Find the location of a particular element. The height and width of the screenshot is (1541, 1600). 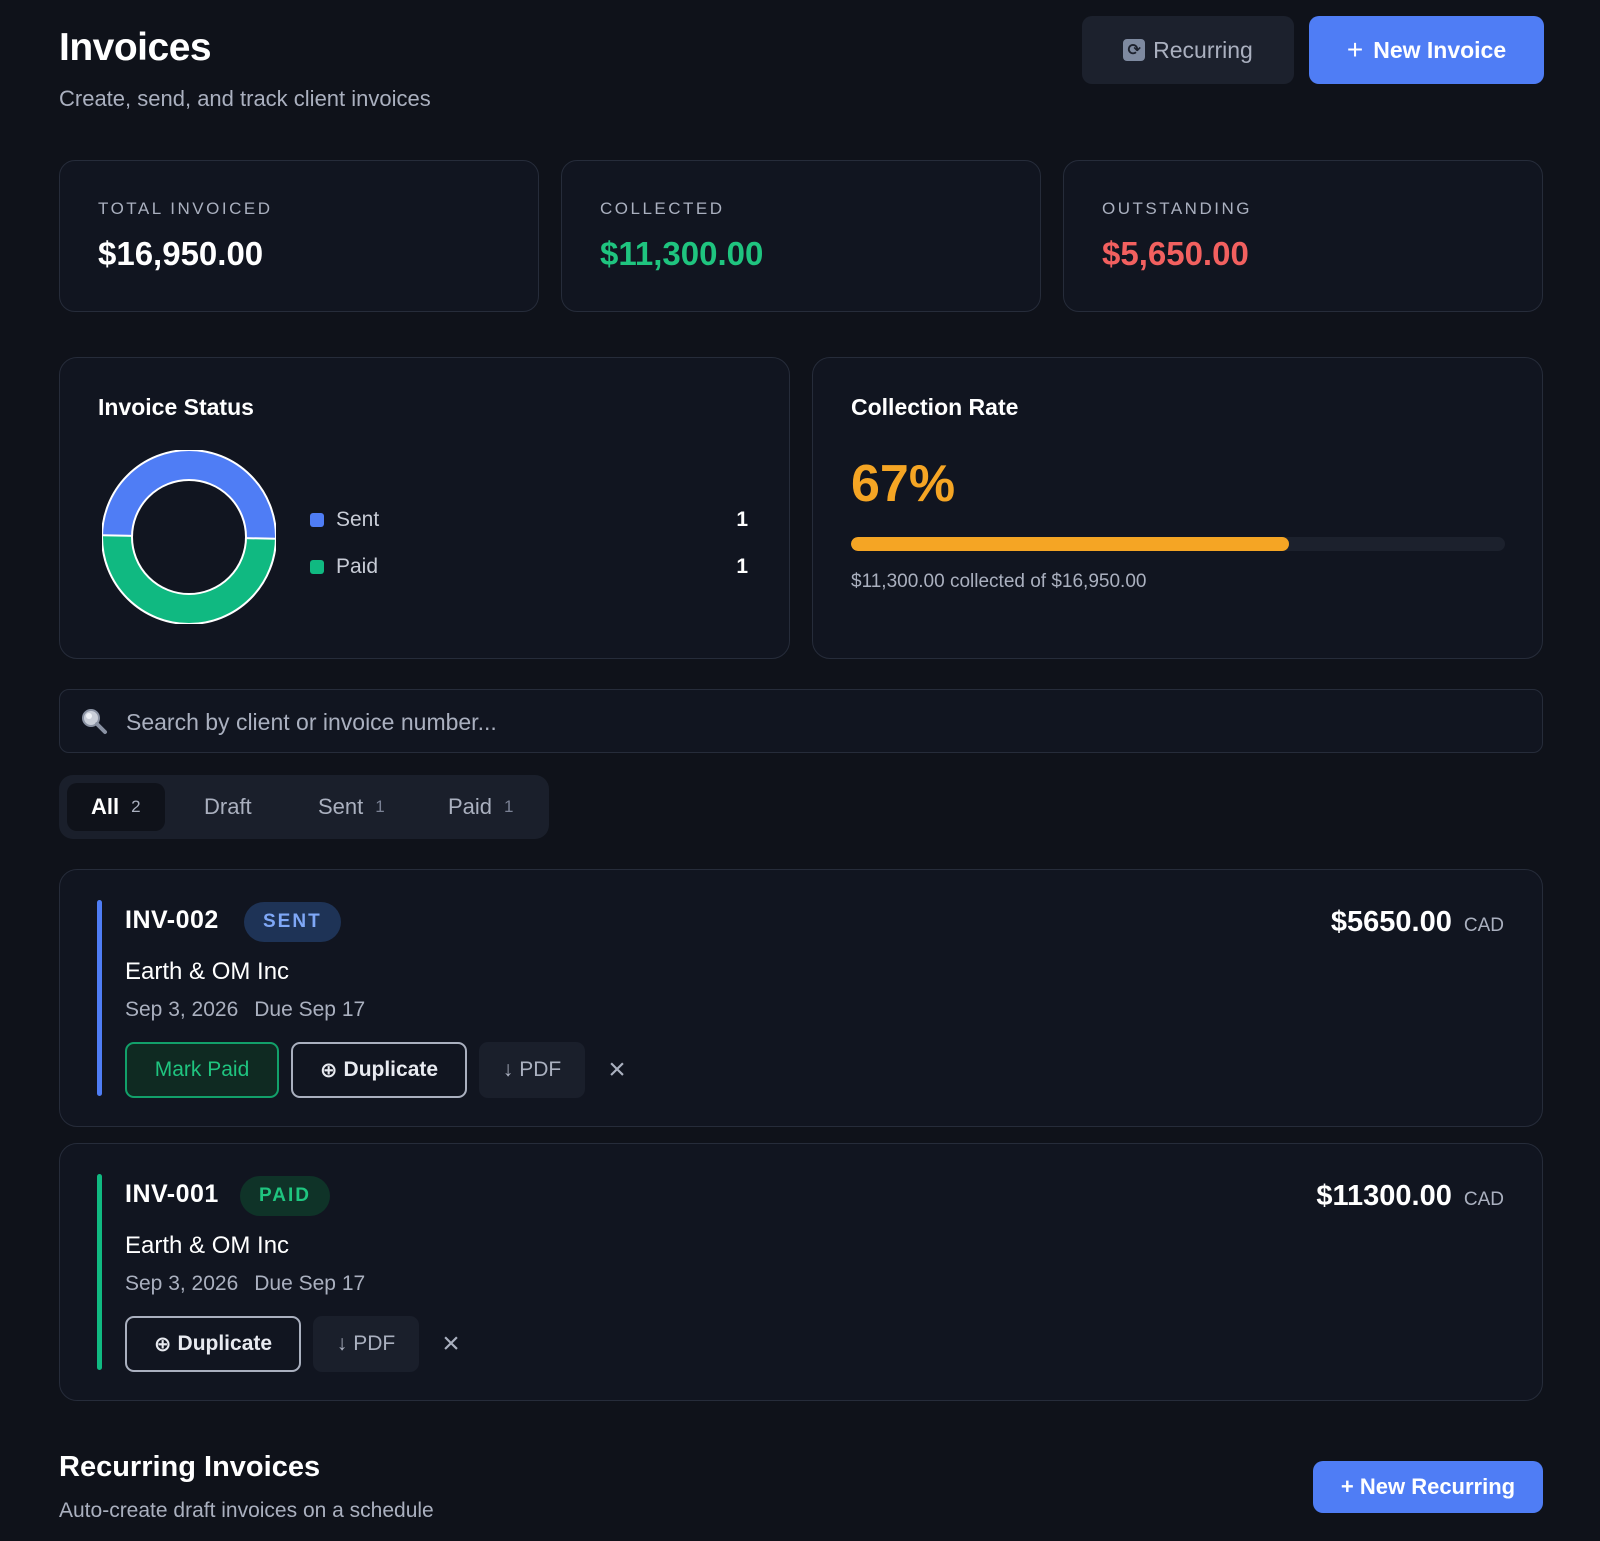

stat-card-outstanding: OUTSTANDING $5,650.00 is located at coordinates (1303, 236).